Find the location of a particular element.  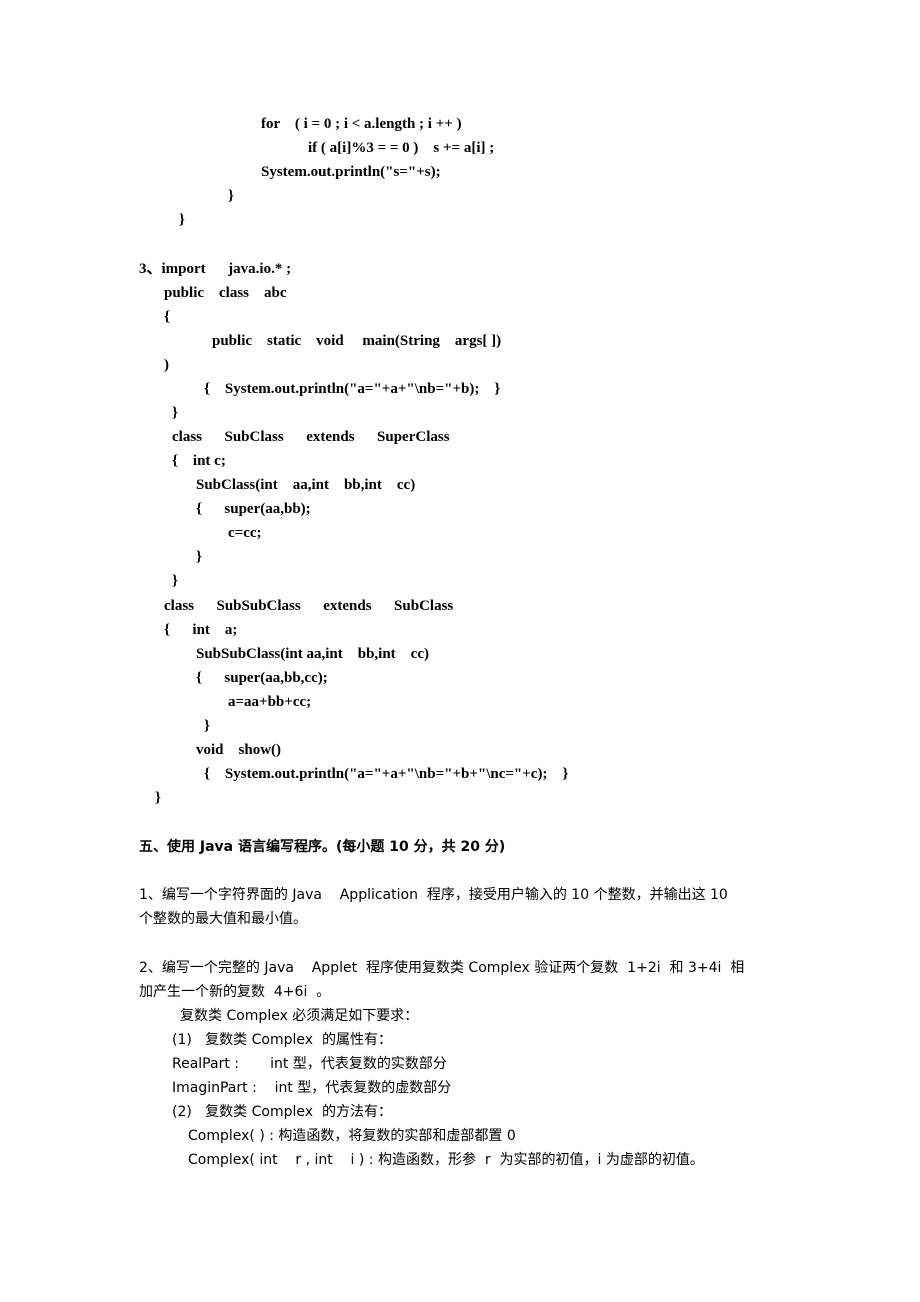

method-item: Complex( ) : 构造函数，将复数的实部和虚部都置 0 is located at coordinates (352, 1136).